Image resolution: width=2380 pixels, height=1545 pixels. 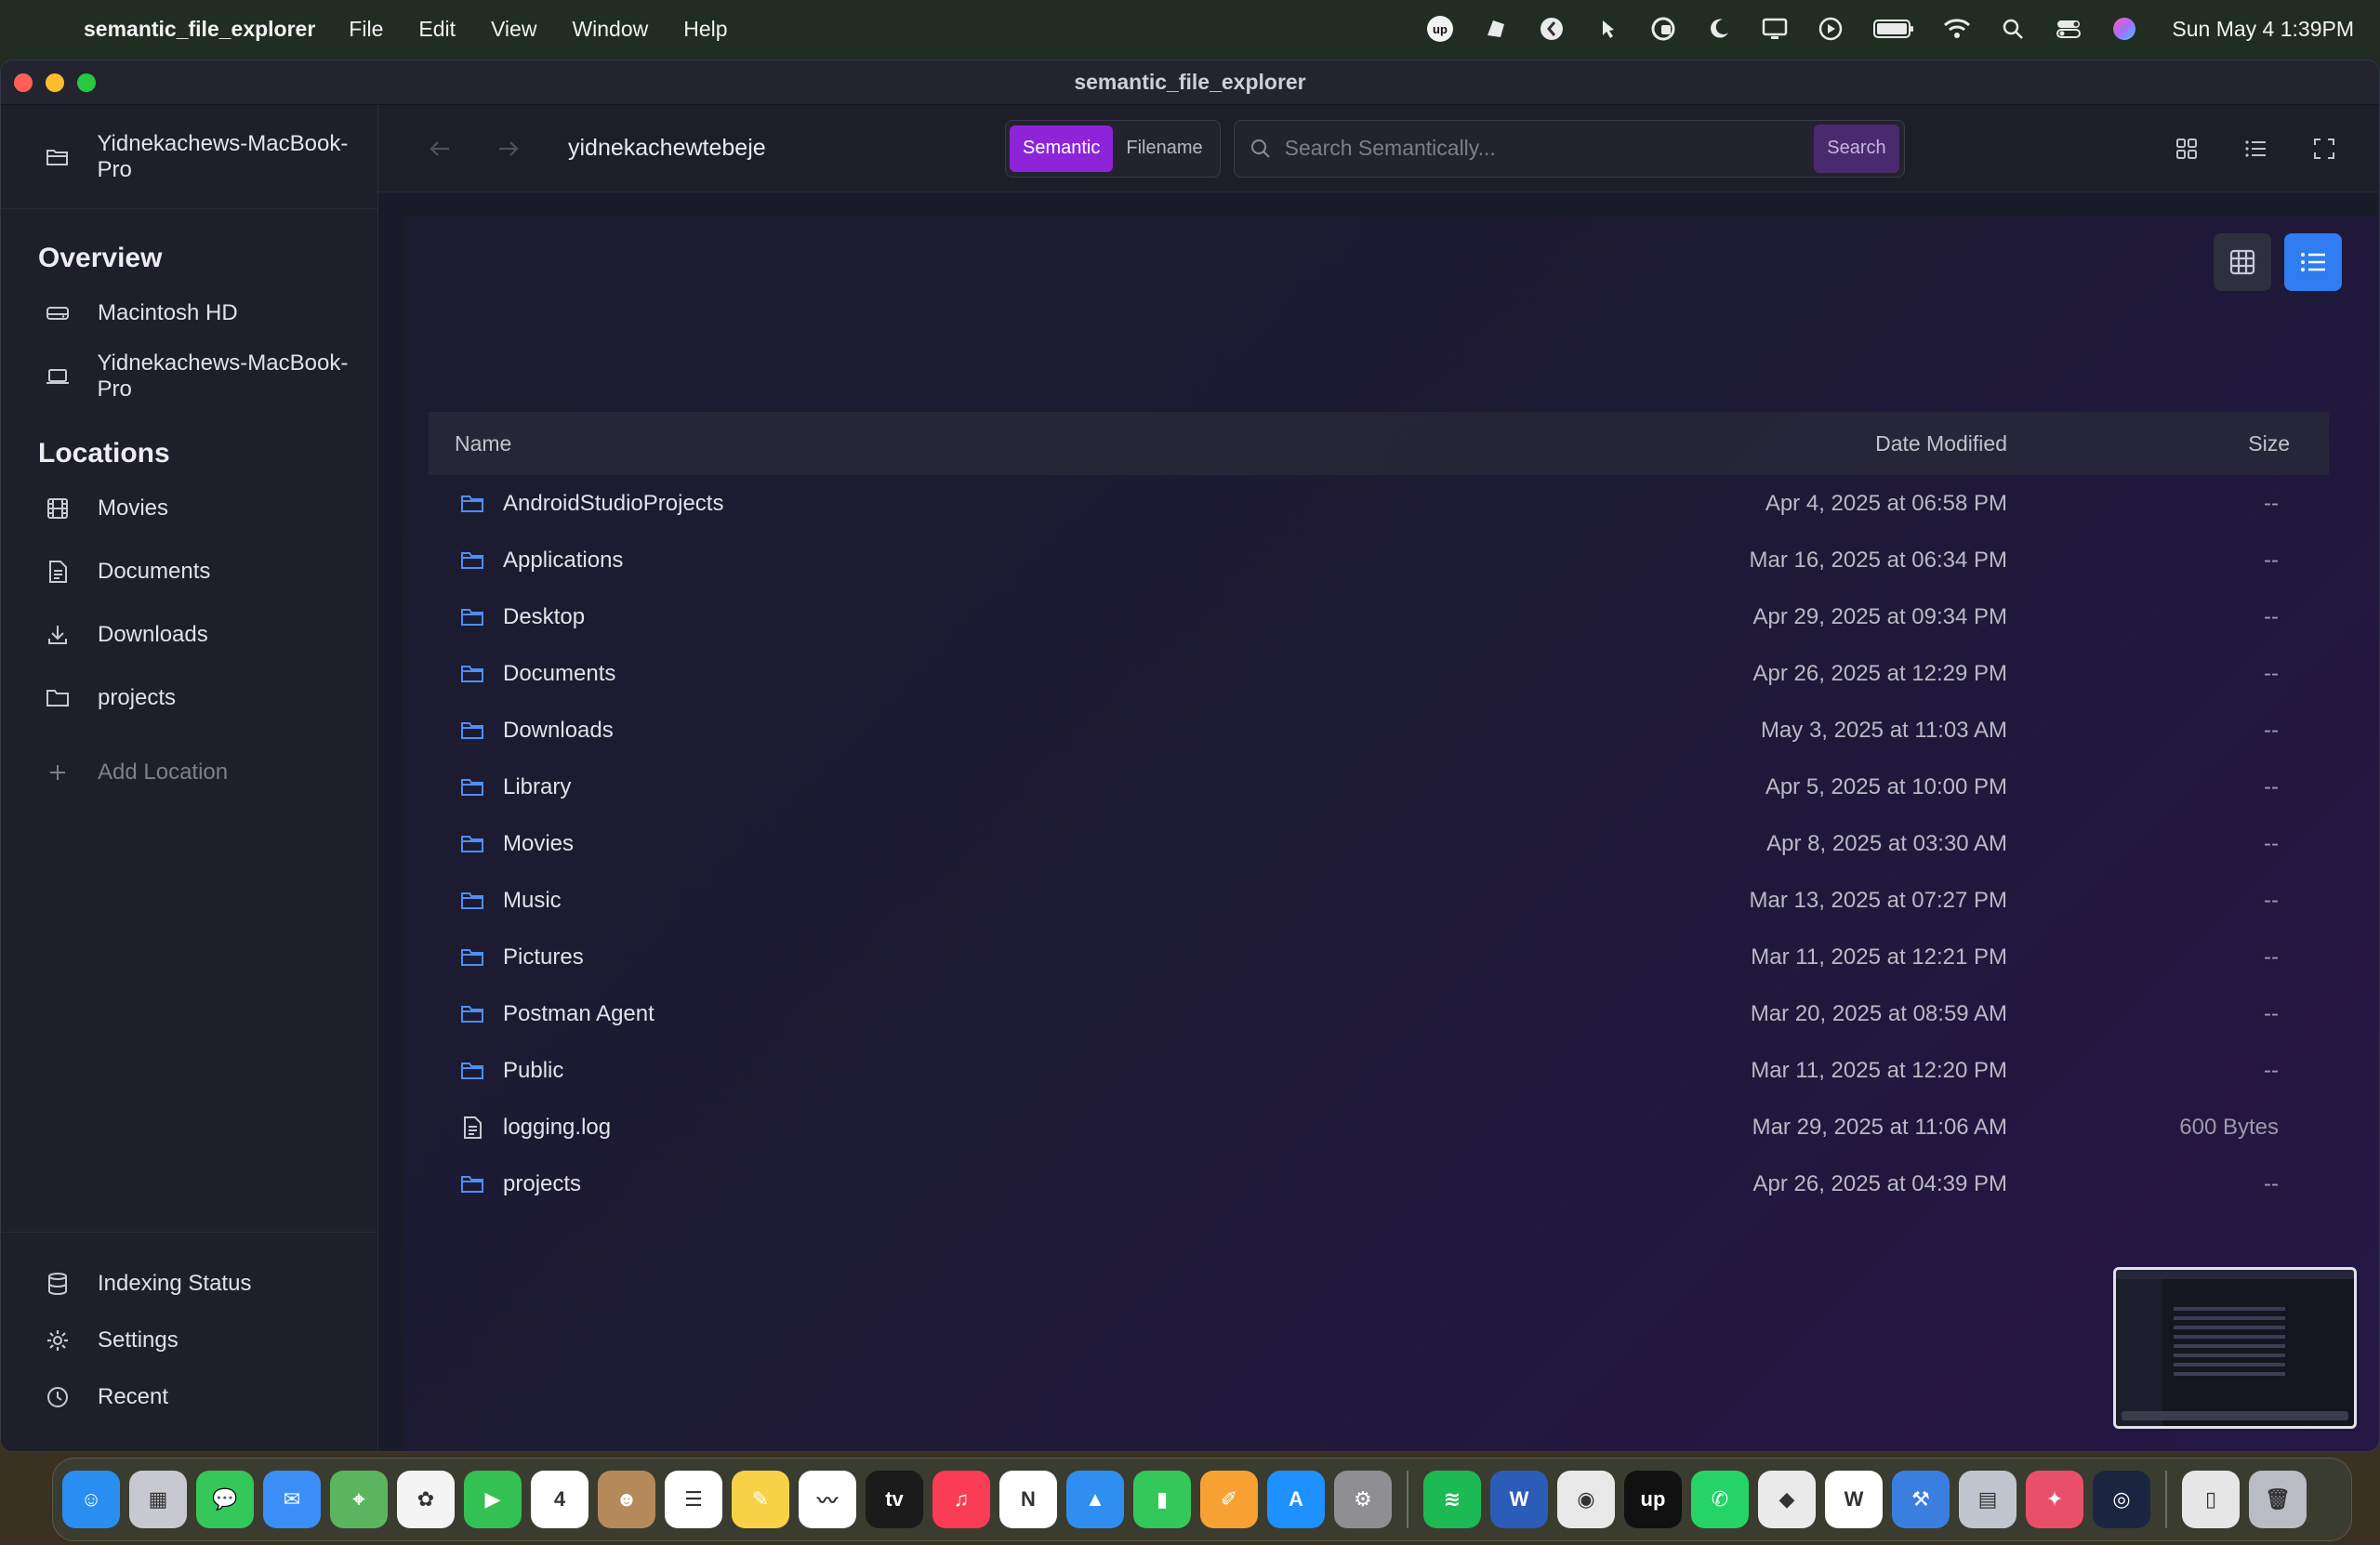 What do you see at coordinates (359, 1500) in the screenshot?
I see `dock-maps-icon: ⌖` at bounding box center [359, 1500].